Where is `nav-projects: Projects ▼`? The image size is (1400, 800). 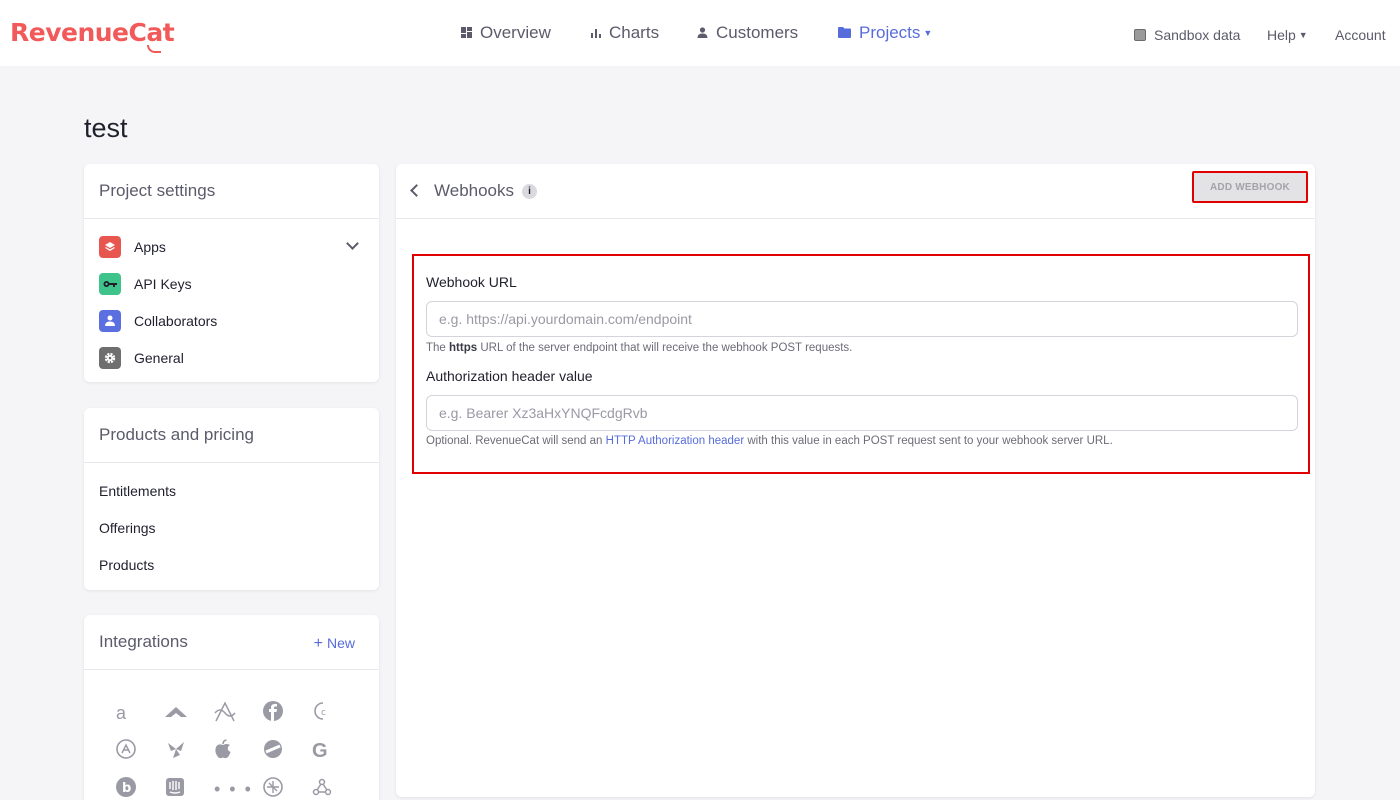 nav-projects: Projects ▼ is located at coordinates (885, 33).